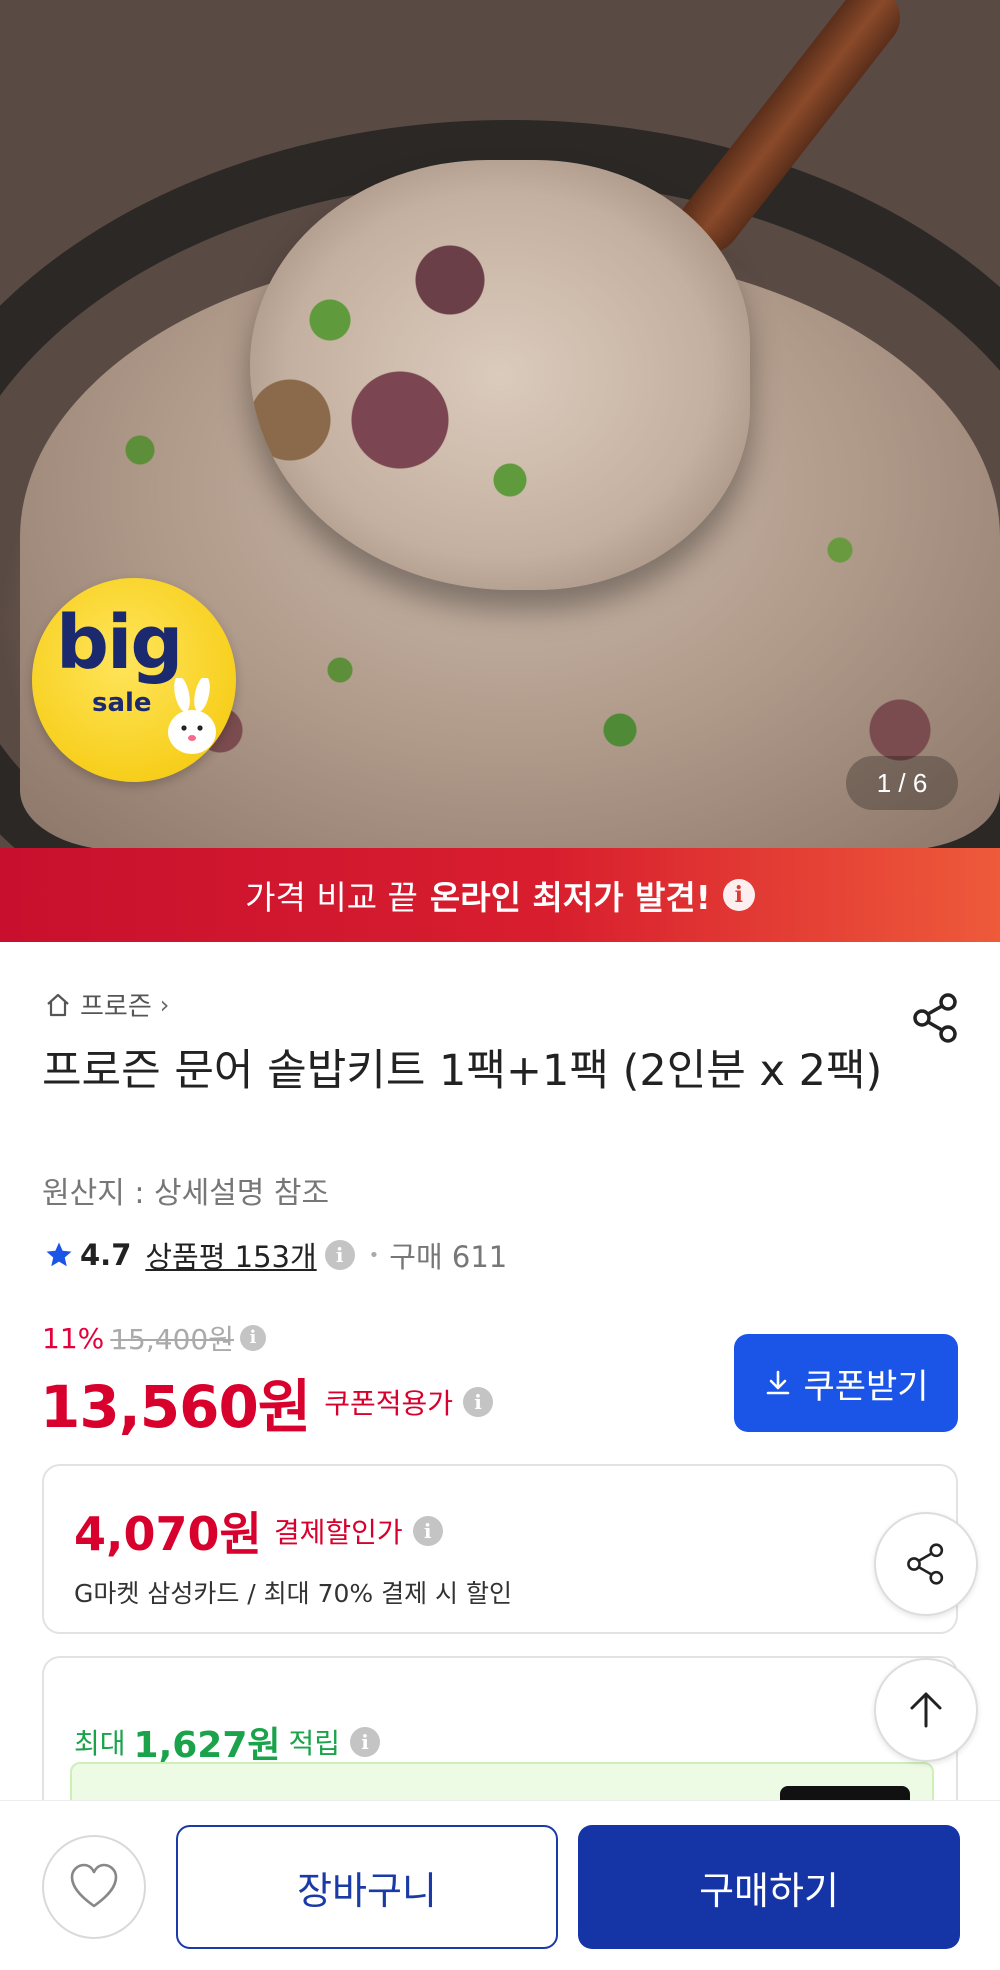 The height and width of the screenshot is (1970, 1000). I want to click on card-discount-amount: 4,070원, so click(168, 1534).